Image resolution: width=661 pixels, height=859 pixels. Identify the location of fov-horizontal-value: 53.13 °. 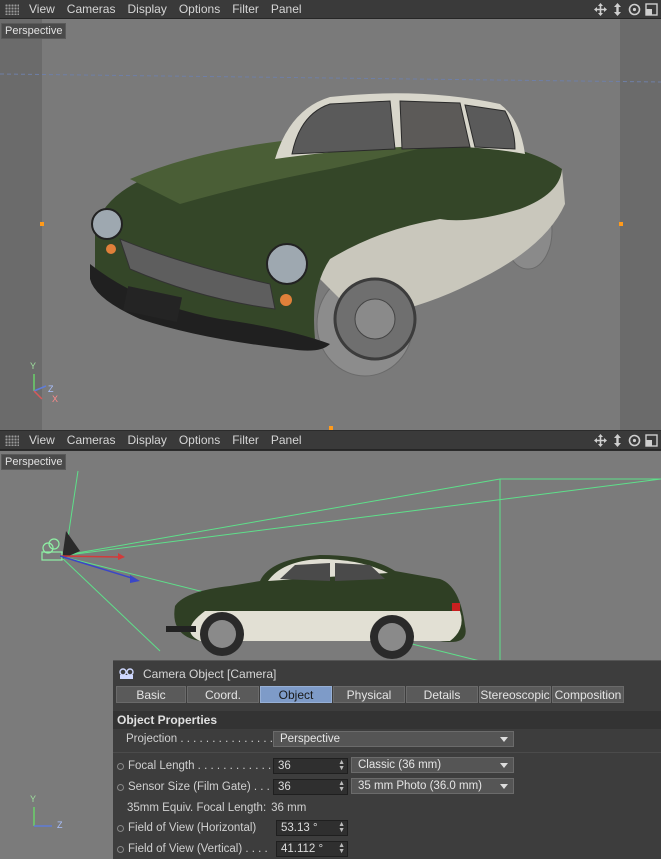
(299, 828).